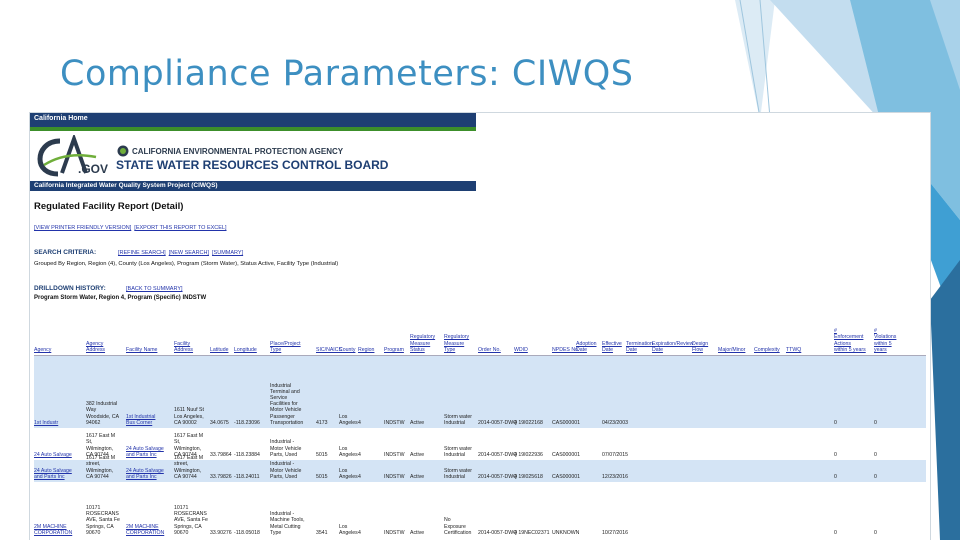  What do you see at coordinates (322, 422) in the screenshot?
I see `table-cell: 4173` at bounding box center [322, 422].